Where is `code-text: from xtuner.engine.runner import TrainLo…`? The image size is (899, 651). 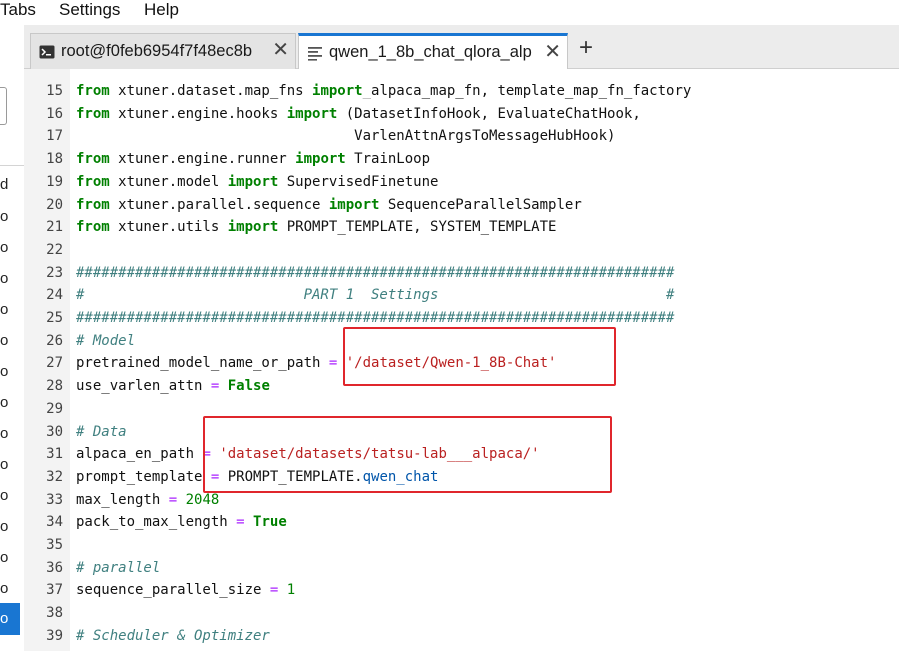 code-text: from xtuner.engine.runner import TrainLo… is located at coordinates (253, 159).